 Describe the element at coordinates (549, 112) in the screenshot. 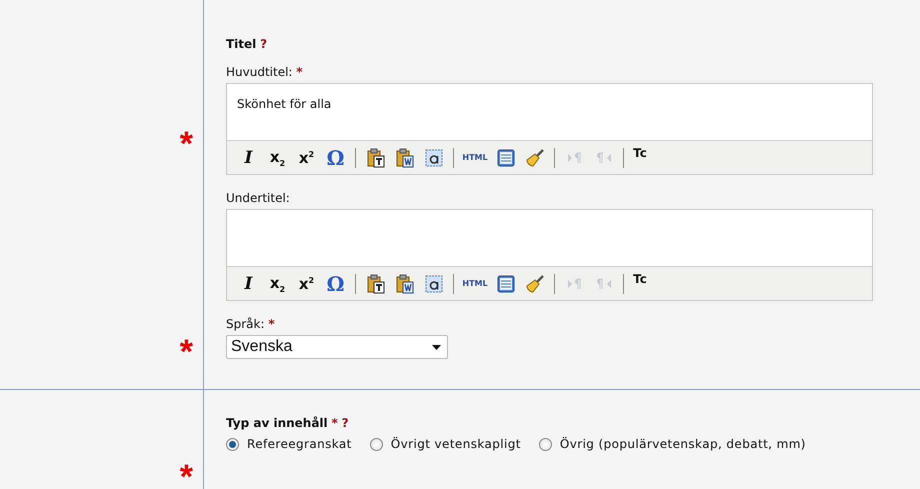

I see `text-area: Skönhet för alla` at that location.